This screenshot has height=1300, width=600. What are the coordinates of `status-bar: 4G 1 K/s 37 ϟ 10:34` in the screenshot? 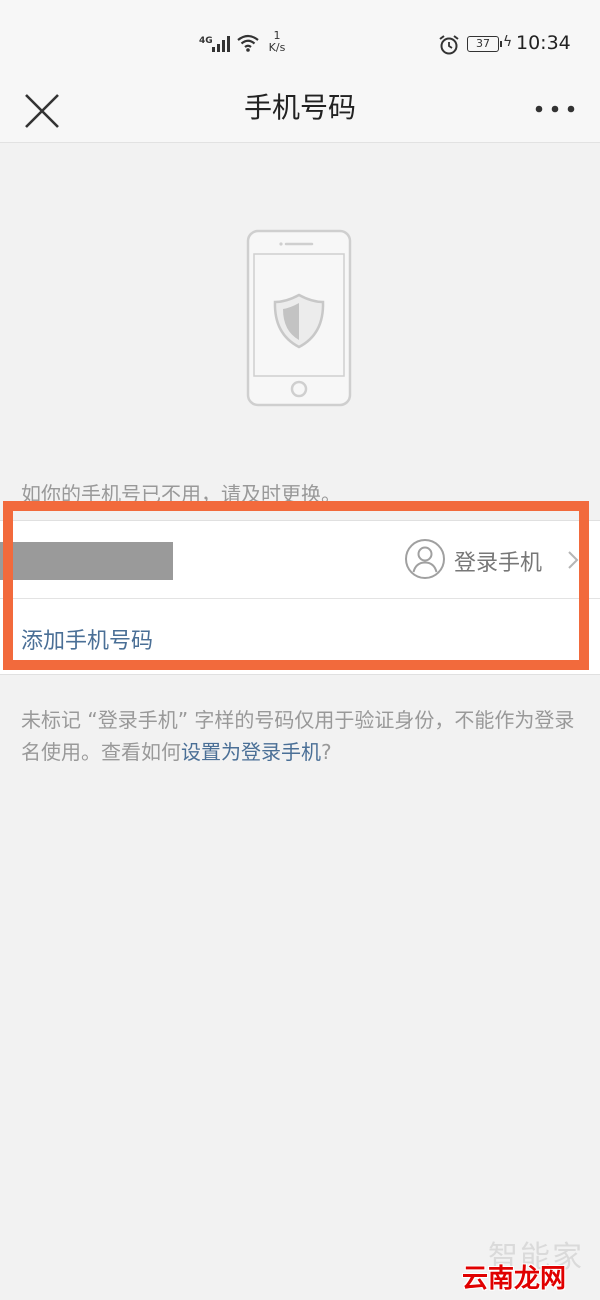 It's located at (300, 40).